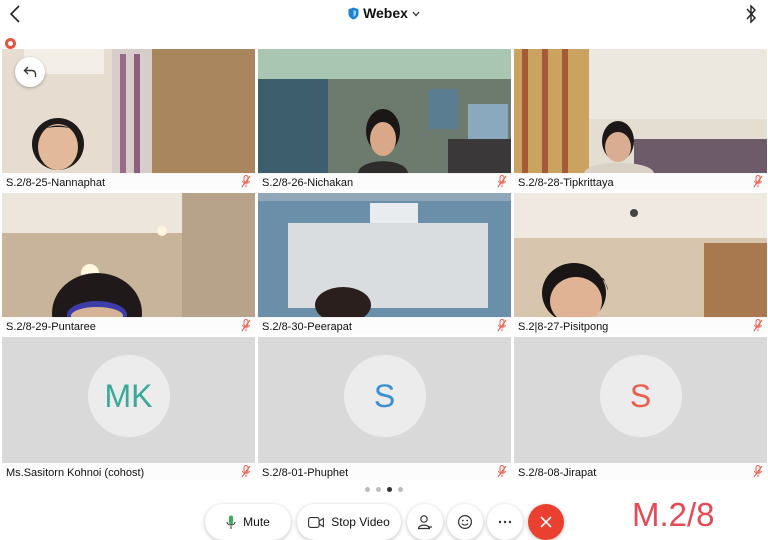 This screenshot has width=768, height=540. I want to click on smiley-icon, so click(465, 522).